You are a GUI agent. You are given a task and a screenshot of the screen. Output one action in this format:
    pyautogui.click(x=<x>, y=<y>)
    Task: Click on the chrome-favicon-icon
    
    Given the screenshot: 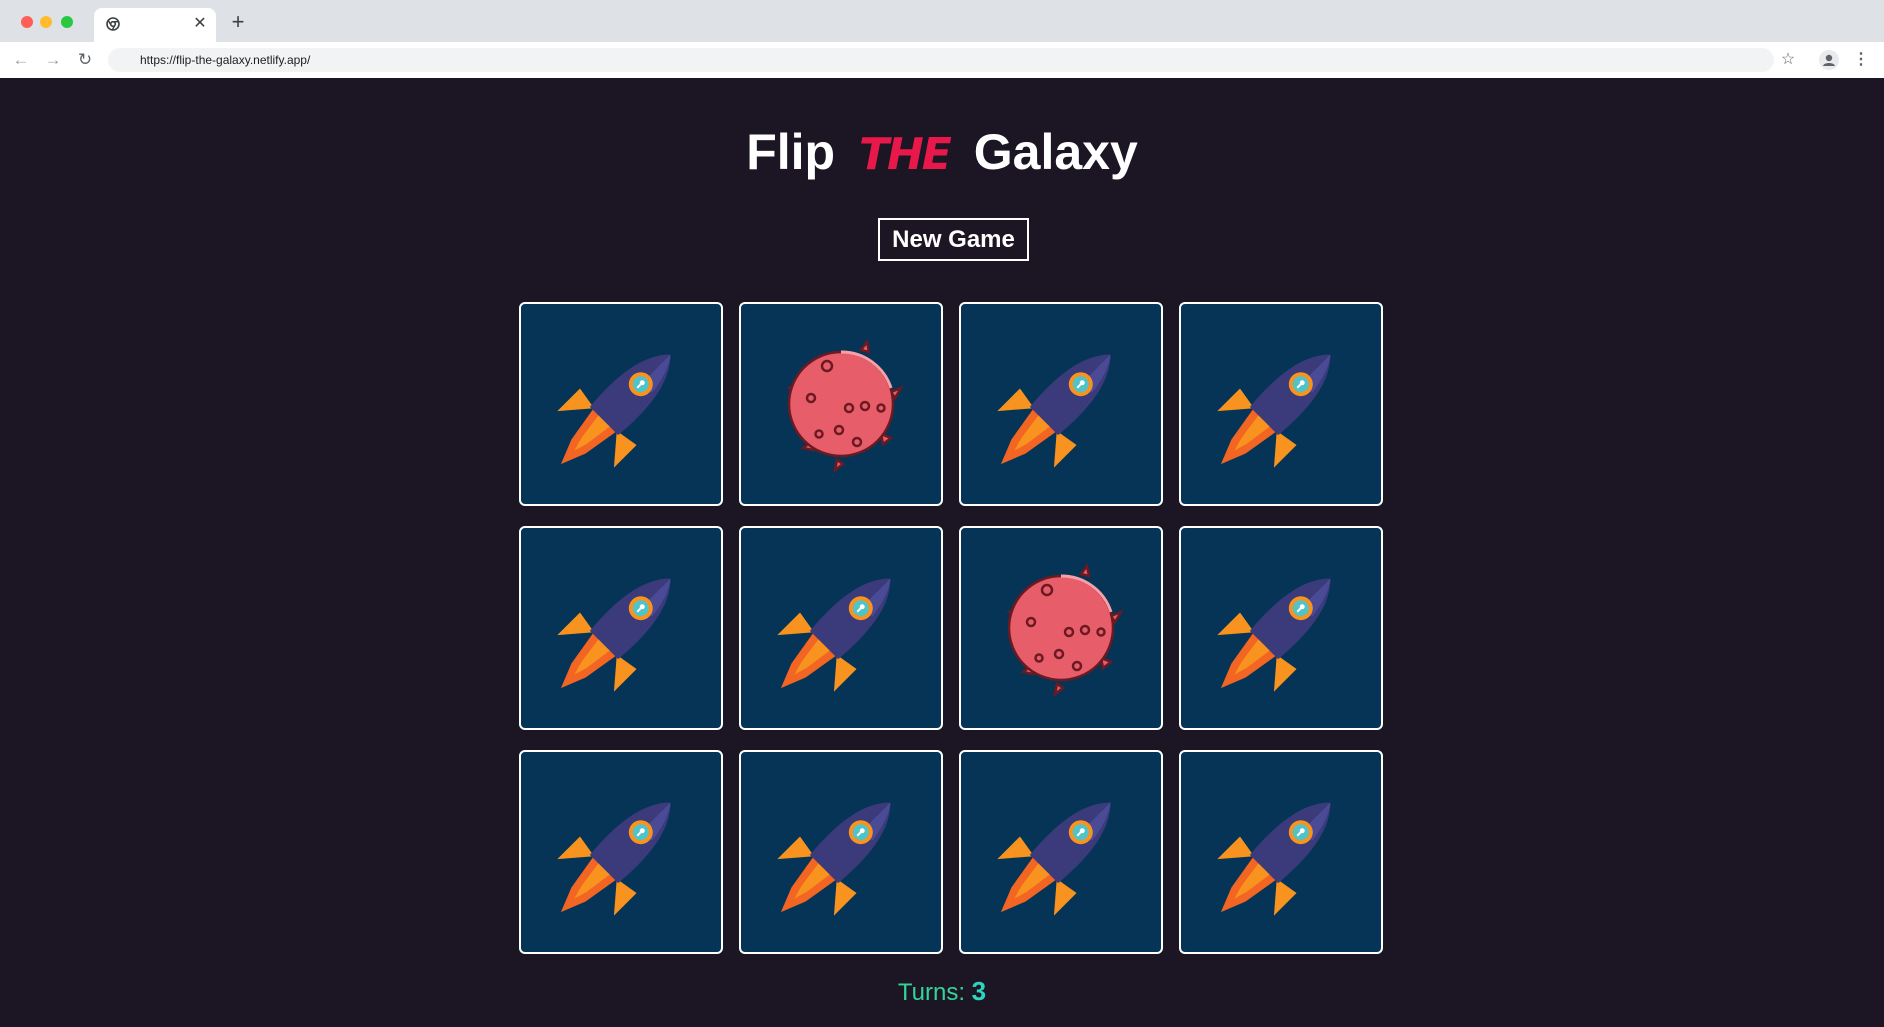 What is the action you would take?
    pyautogui.click(x=113, y=24)
    